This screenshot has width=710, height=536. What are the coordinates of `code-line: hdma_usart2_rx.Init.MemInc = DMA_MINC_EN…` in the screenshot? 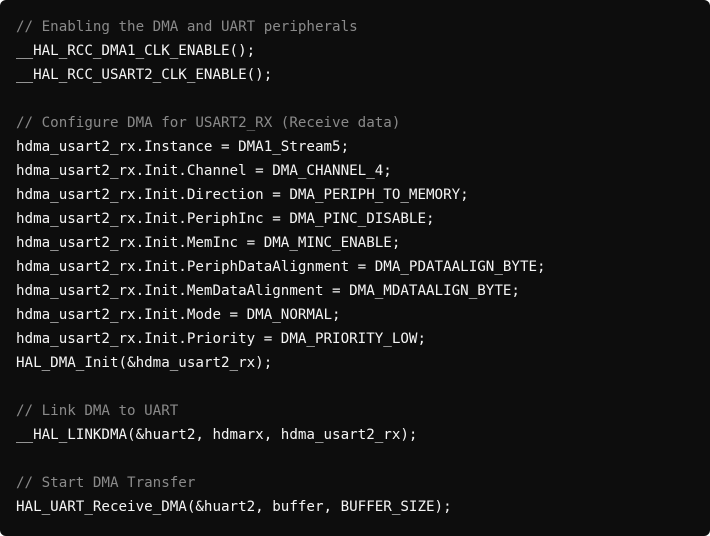 It's located at (208, 243).